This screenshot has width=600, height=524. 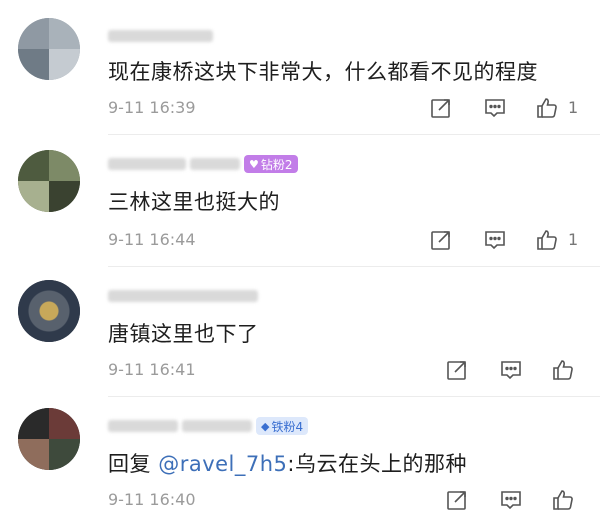 I want to click on comment-meta: 9-11 16:41, so click(x=354, y=370).